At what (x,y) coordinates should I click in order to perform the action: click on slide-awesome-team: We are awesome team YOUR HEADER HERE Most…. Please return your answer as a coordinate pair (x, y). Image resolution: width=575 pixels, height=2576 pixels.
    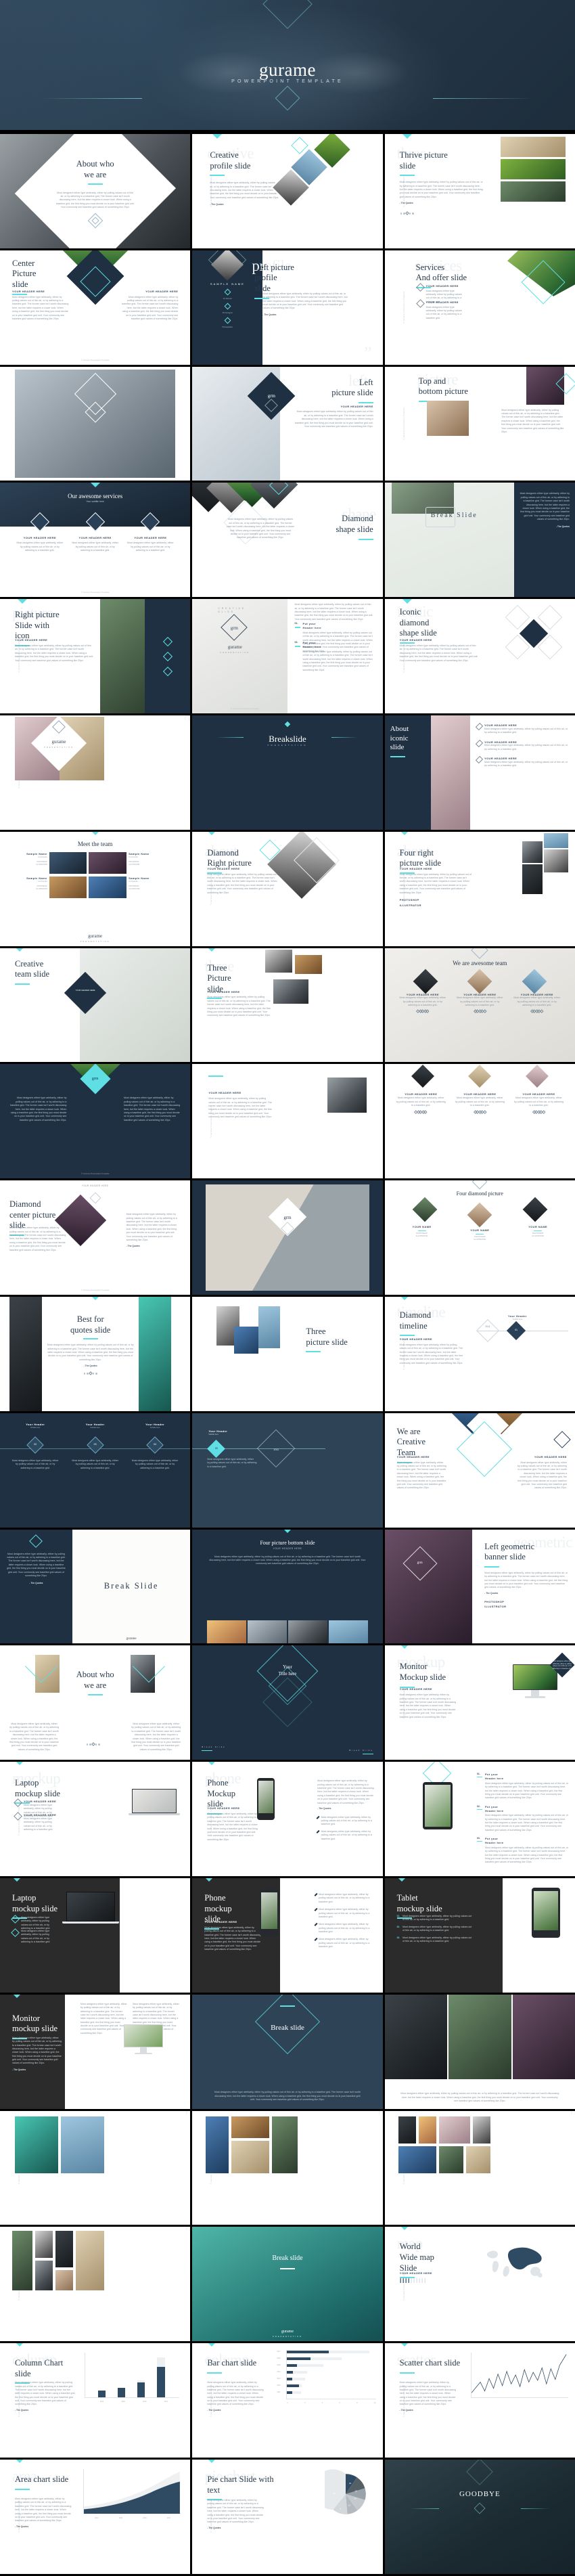
    Looking at the image, I should click on (480, 1005).